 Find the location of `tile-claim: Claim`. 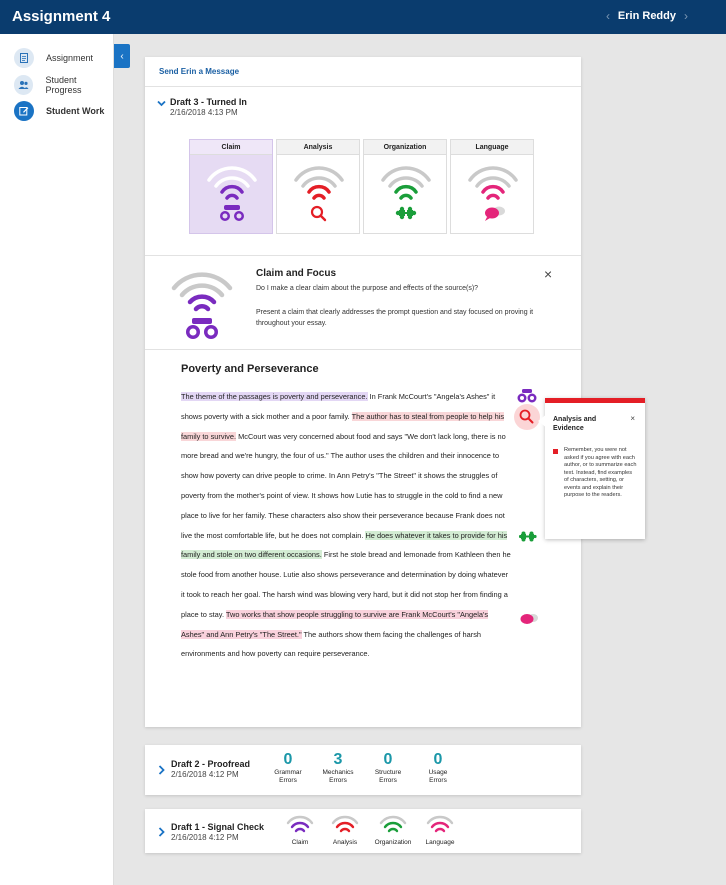

tile-claim: Claim is located at coordinates (231, 186).